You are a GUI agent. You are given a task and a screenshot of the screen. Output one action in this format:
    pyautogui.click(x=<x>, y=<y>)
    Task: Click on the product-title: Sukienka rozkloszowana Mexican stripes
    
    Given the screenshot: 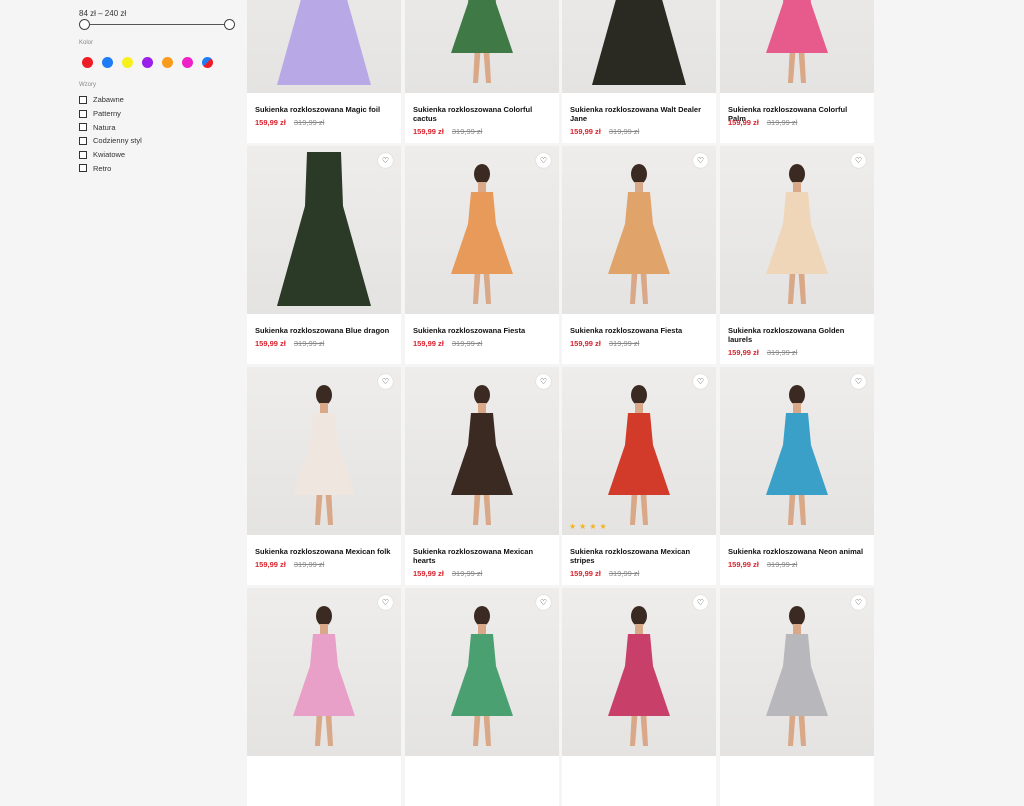 What is the action you would take?
    pyautogui.click(x=639, y=556)
    